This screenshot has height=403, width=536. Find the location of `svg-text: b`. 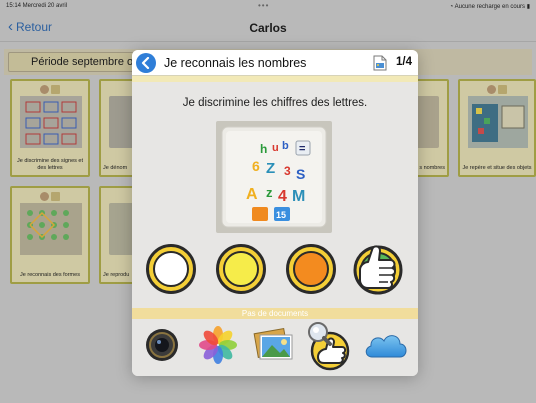

svg-text: b is located at coordinates (285, 146).